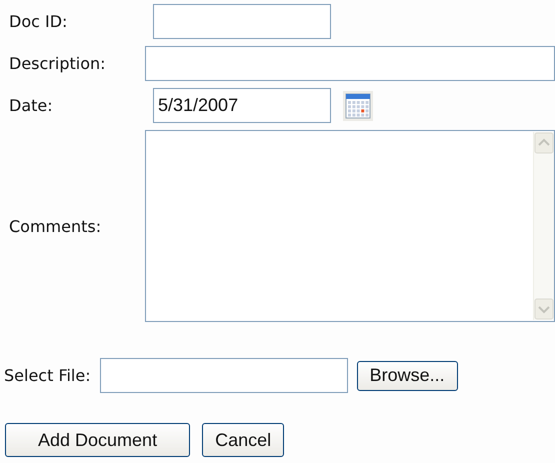  Describe the element at coordinates (31, 105) in the screenshot. I see `field-label: Date:` at that location.